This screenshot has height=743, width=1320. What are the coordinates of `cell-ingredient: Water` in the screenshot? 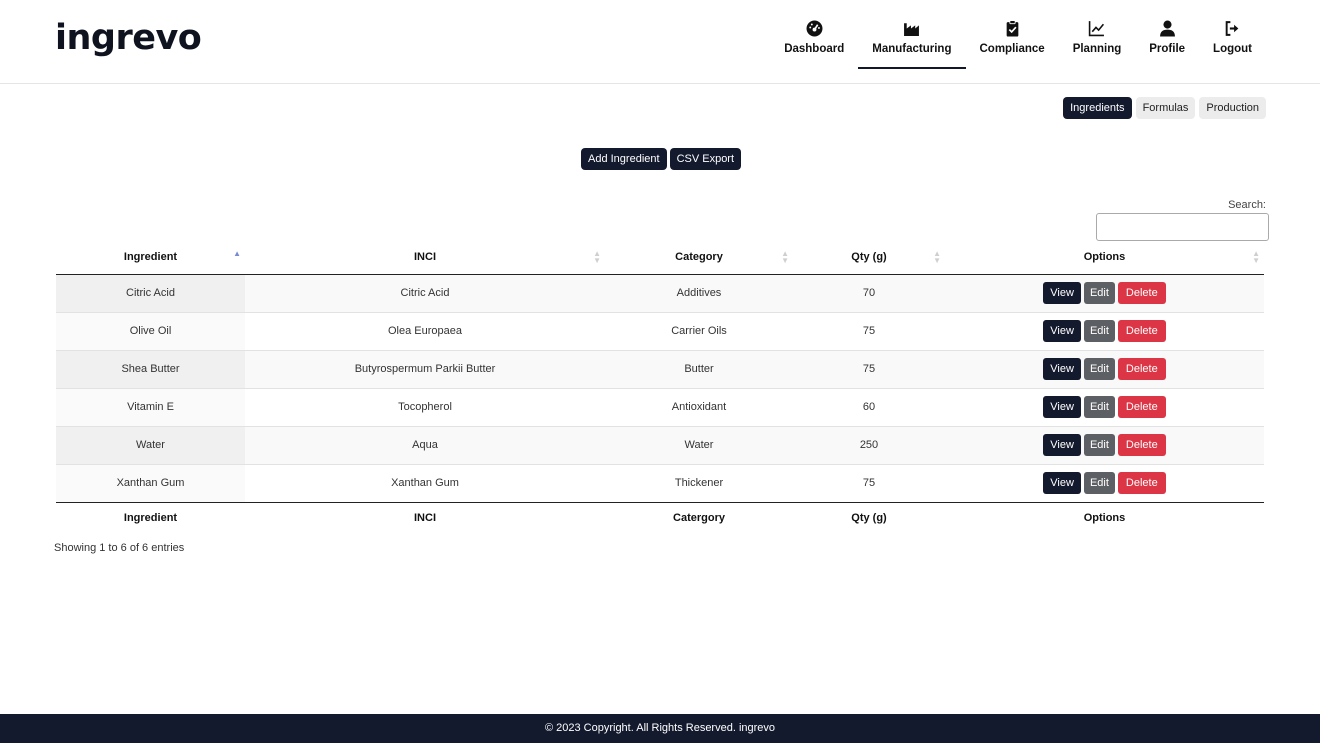 It's located at (150, 445).